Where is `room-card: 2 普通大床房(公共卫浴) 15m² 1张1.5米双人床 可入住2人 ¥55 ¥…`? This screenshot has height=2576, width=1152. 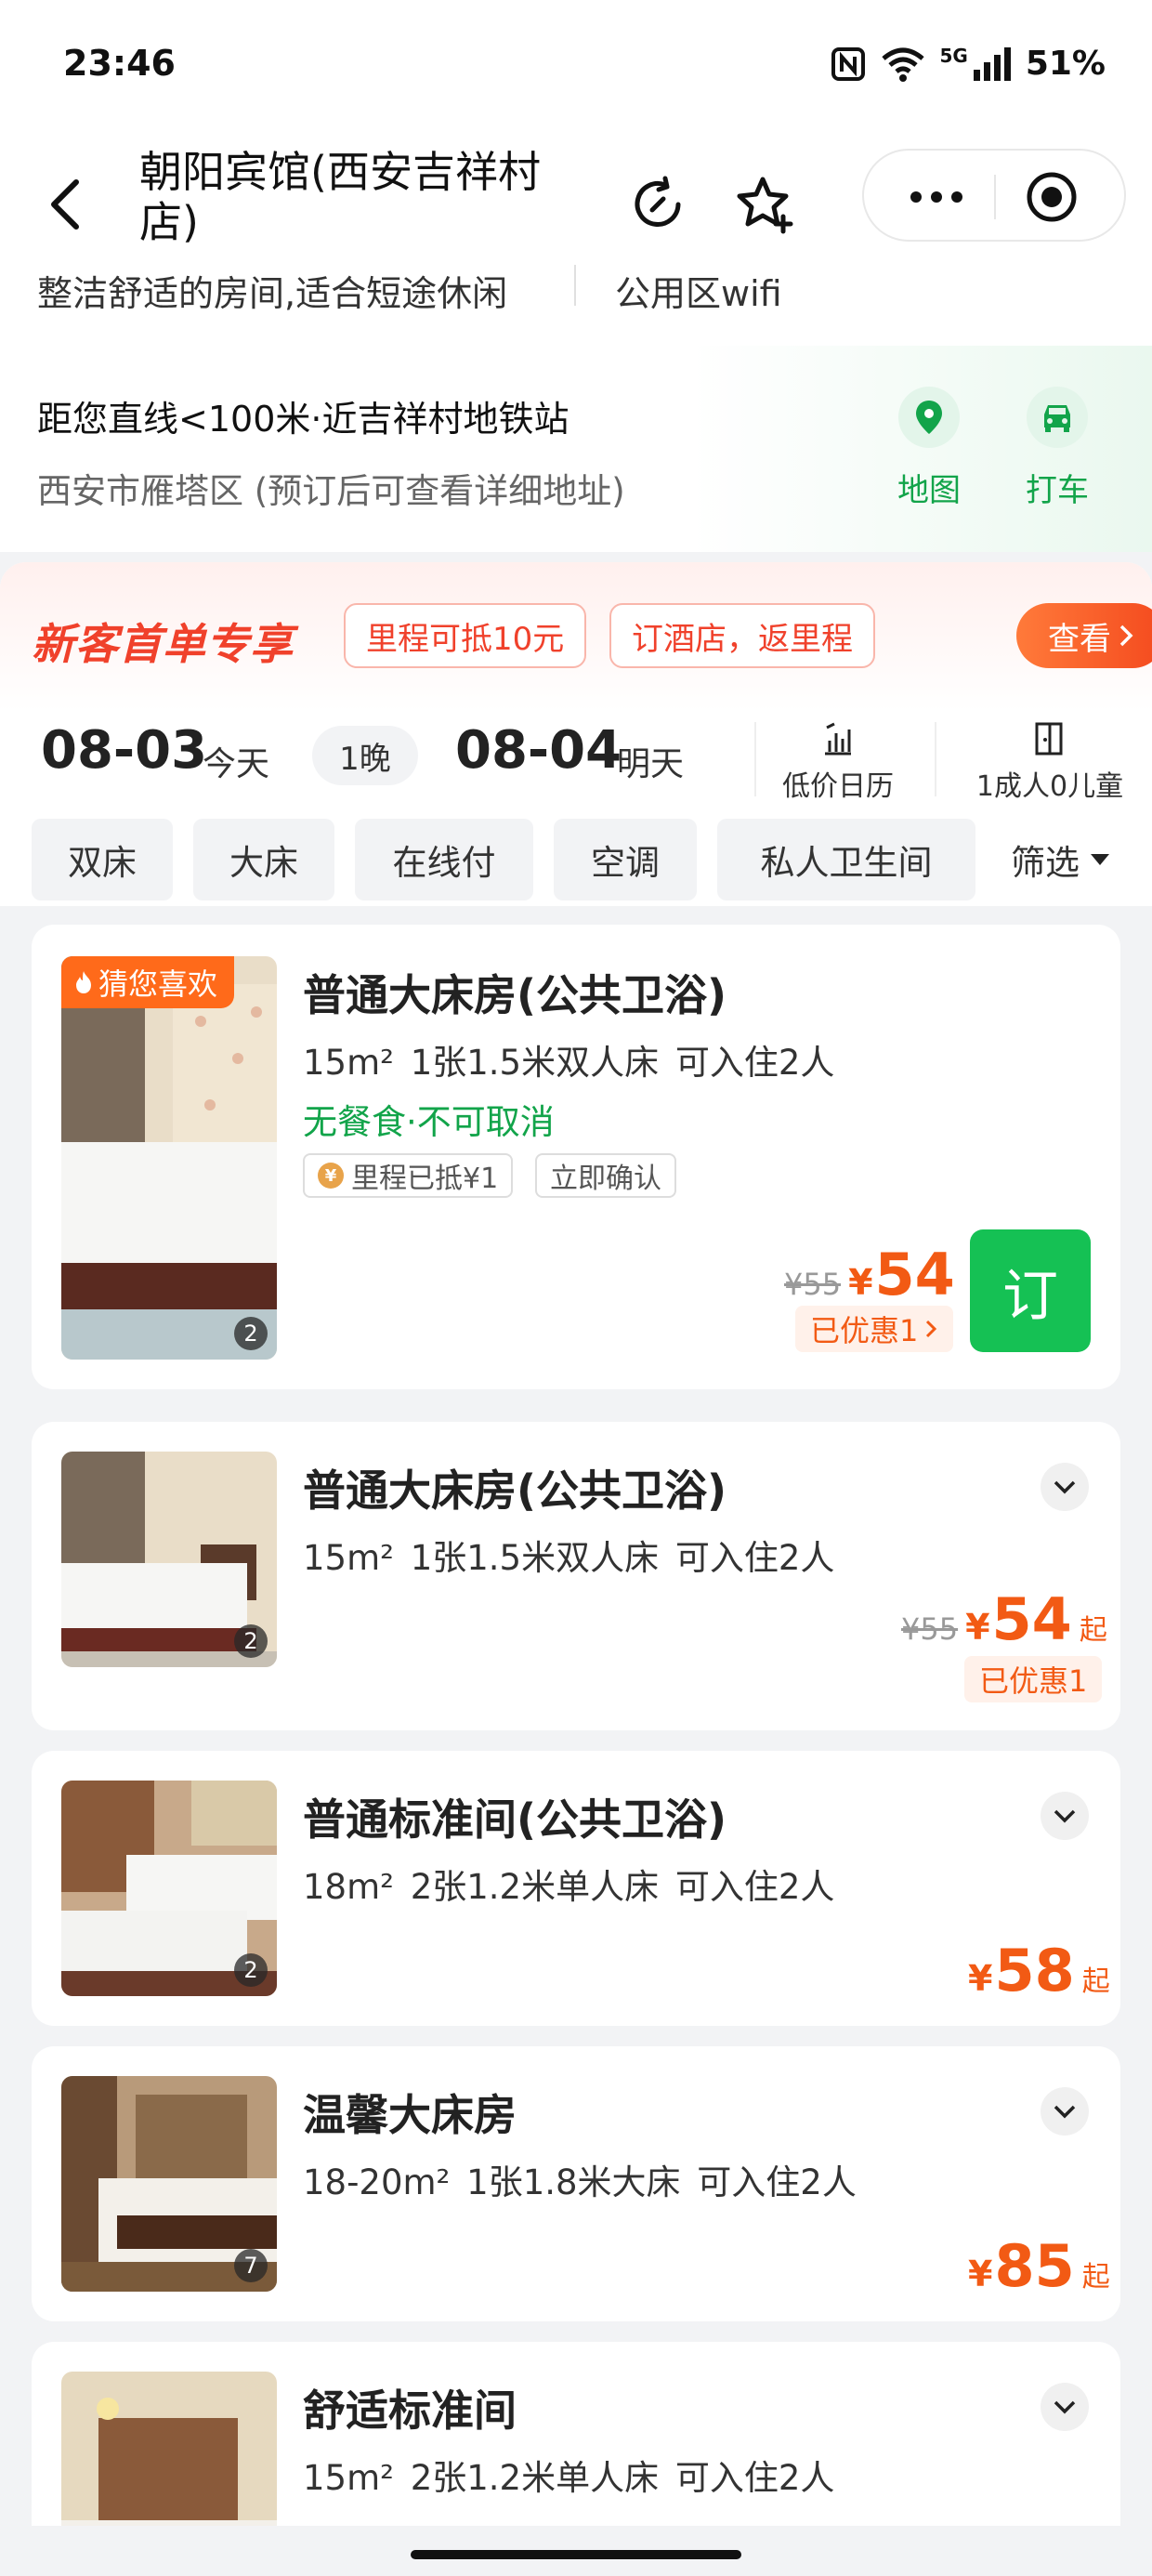 room-card: 2 普通大床房(公共卫浴) 15m² 1张1.5米双人床 可入住2人 ¥55 ¥… is located at coordinates (576, 1576).